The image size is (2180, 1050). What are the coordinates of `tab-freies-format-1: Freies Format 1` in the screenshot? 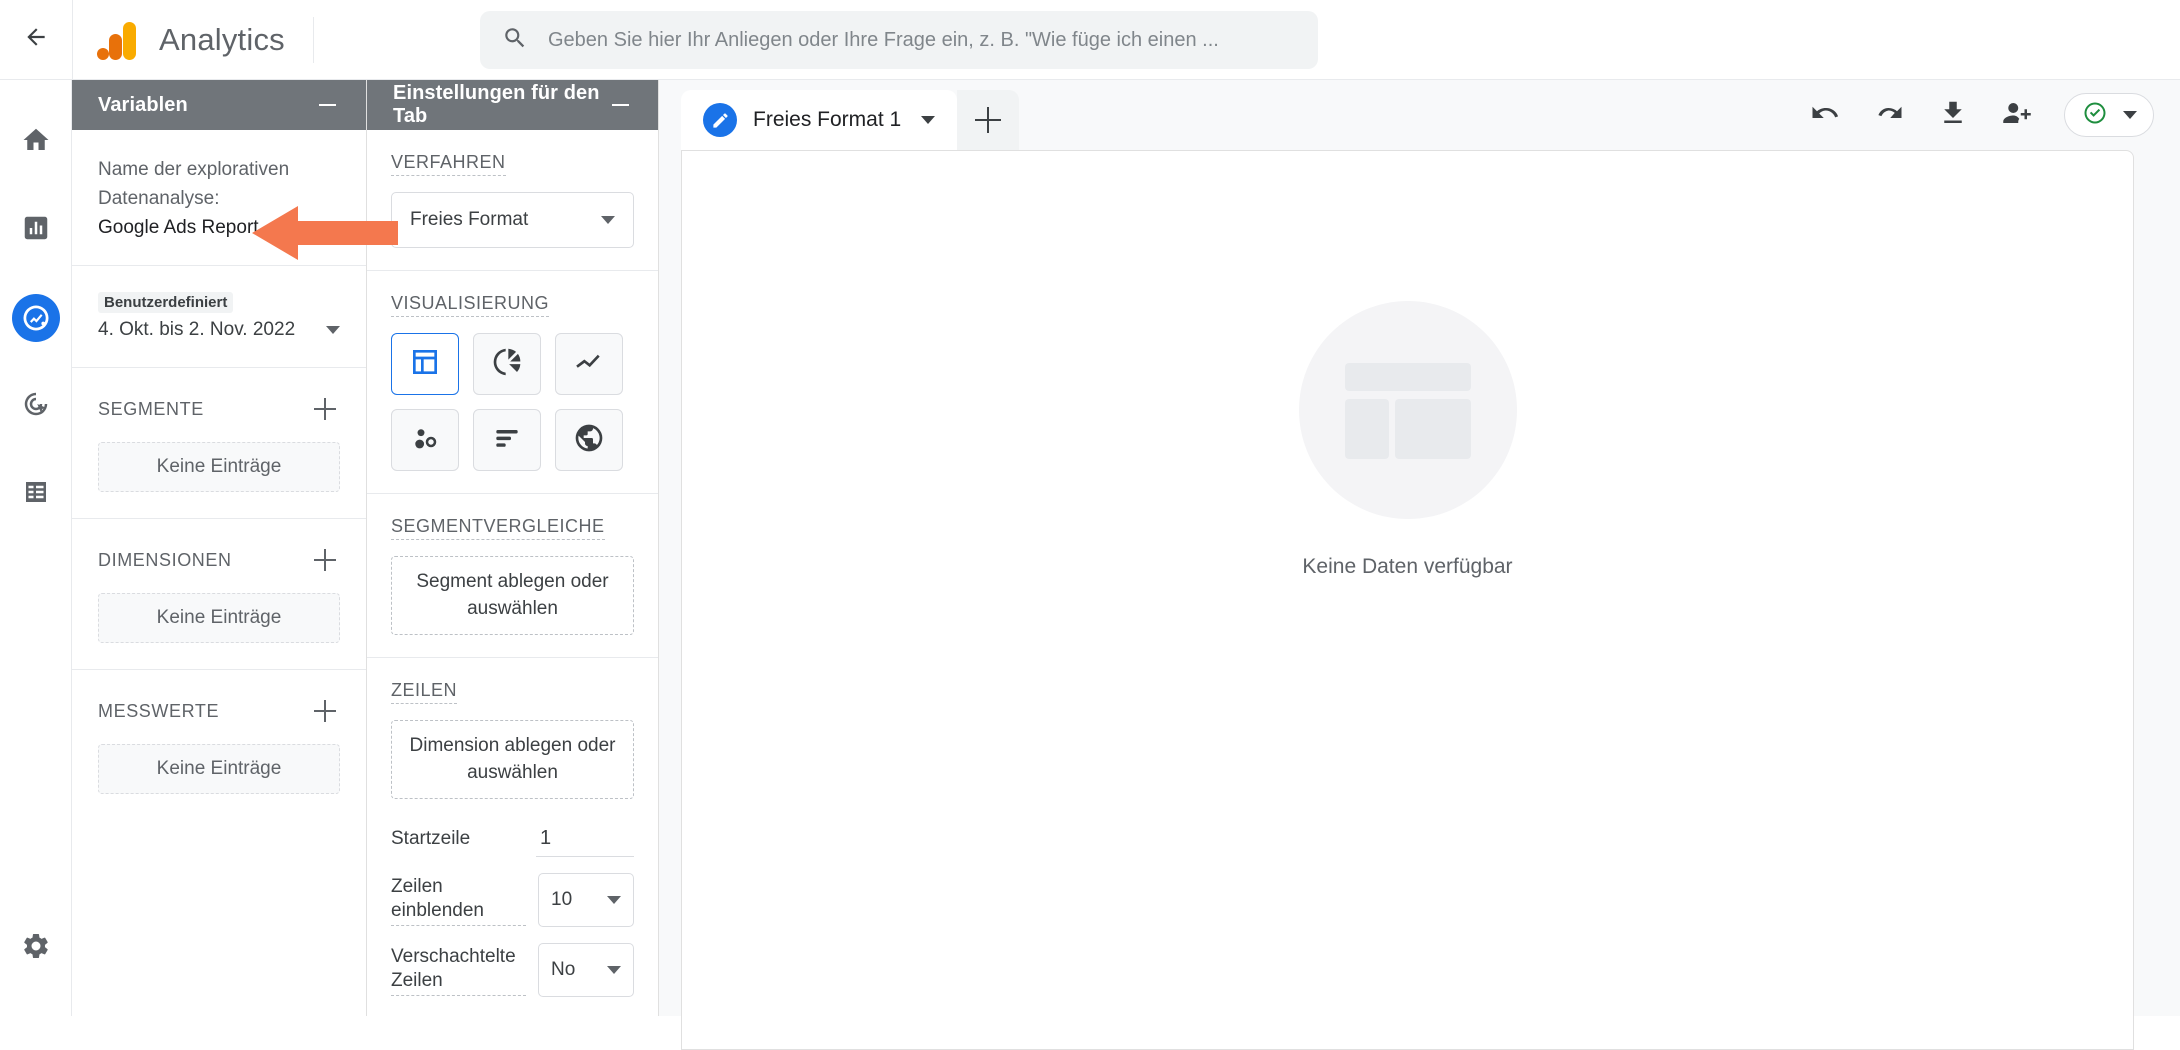 It's located at (819, 120).